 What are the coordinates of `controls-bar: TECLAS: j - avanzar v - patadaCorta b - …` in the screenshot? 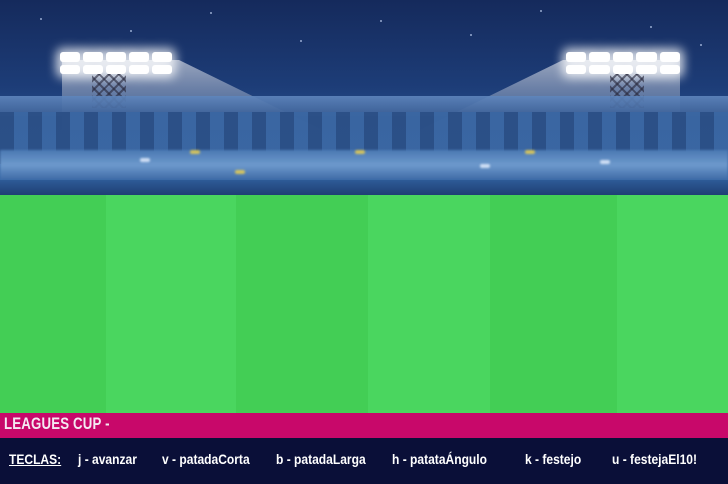 It's located at (364, 461).